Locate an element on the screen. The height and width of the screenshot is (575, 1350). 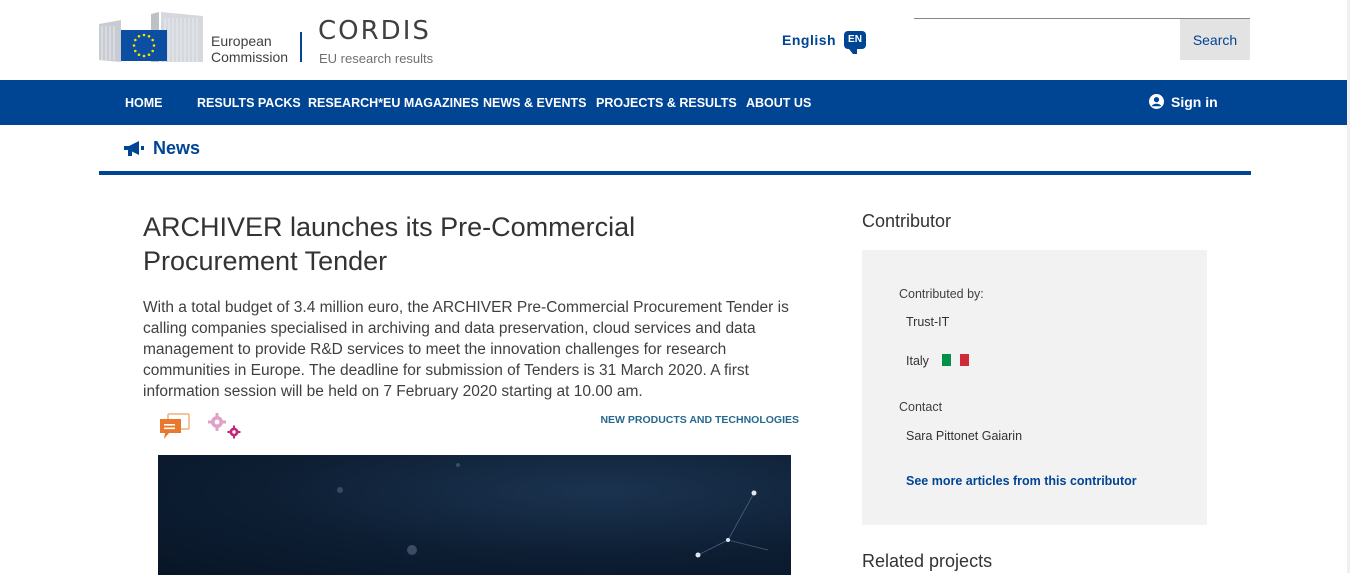
italy-flag-icon is located at coordinates (956, 359).